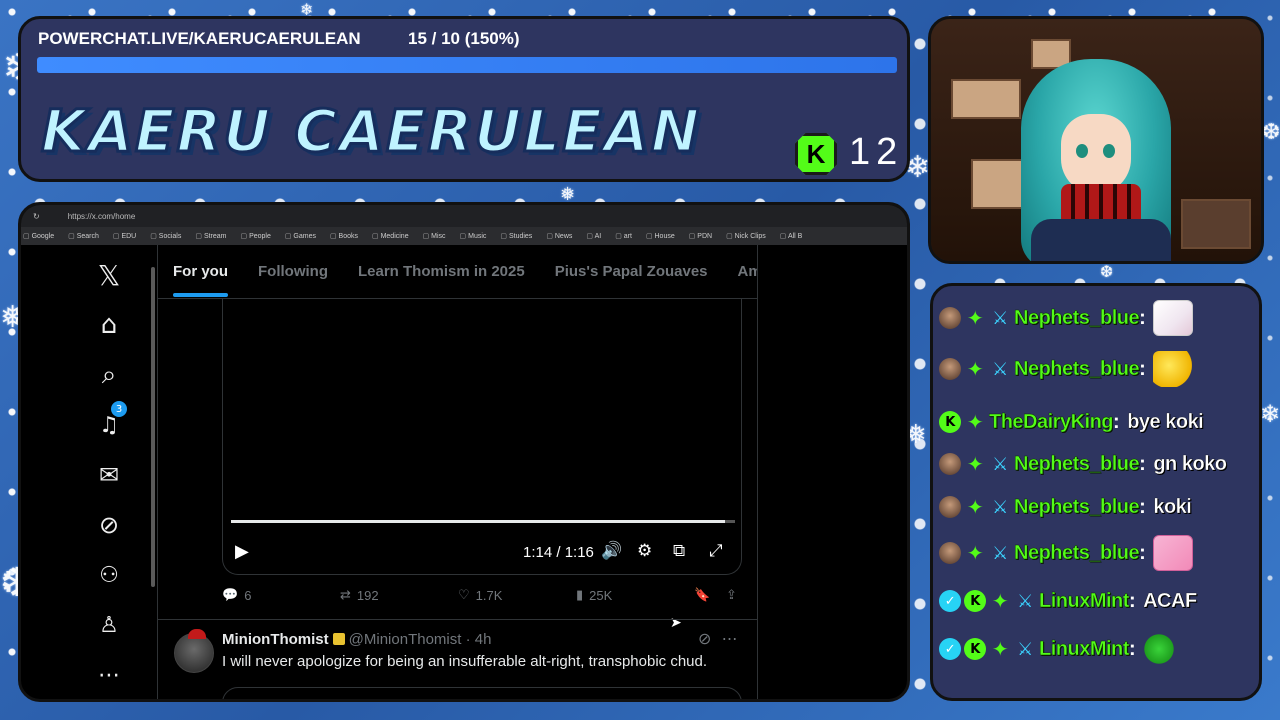 This screenshot has width=1280, height=720. I want to click on share-icon: ⇪, so click(731, 595).